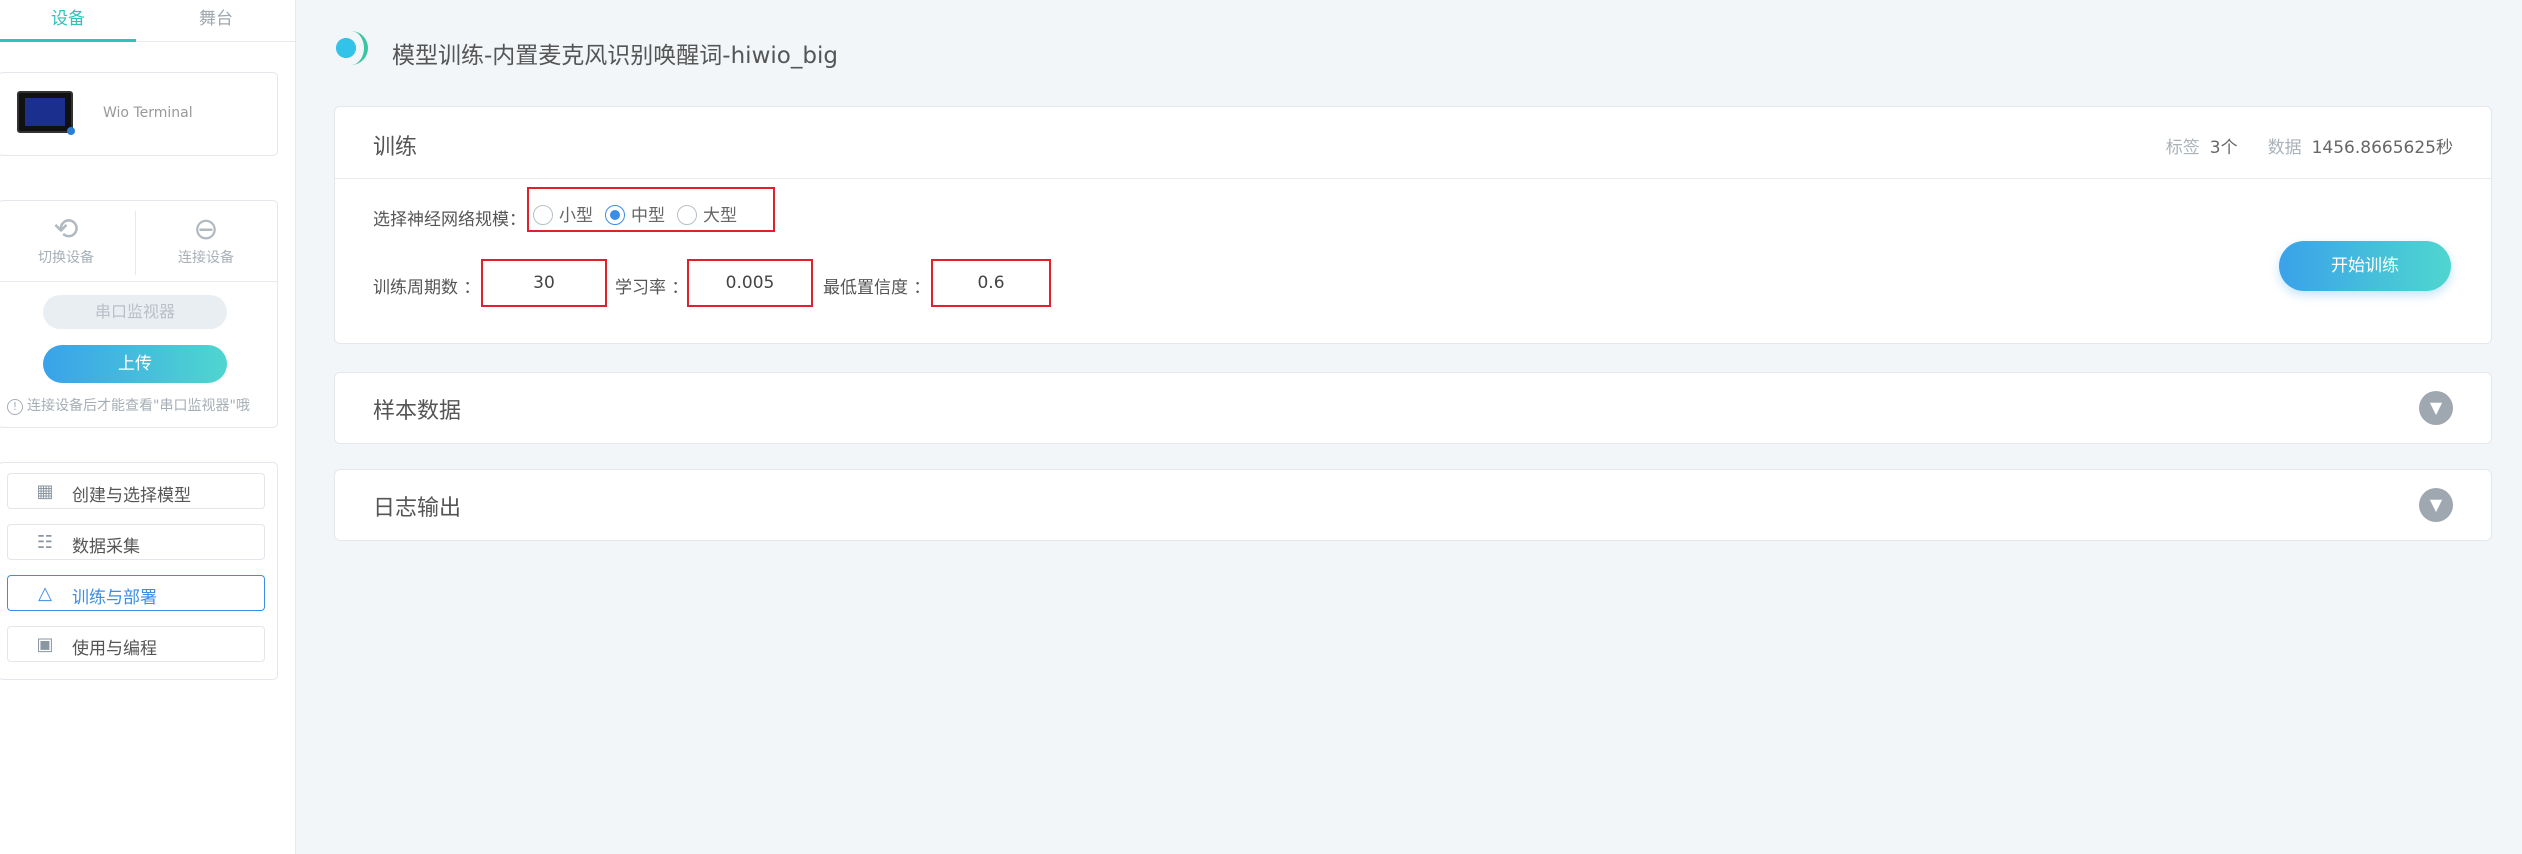  I want to click on train-meta: 标签 3个 数据 1456.8665625秒, so click(2309, 145).